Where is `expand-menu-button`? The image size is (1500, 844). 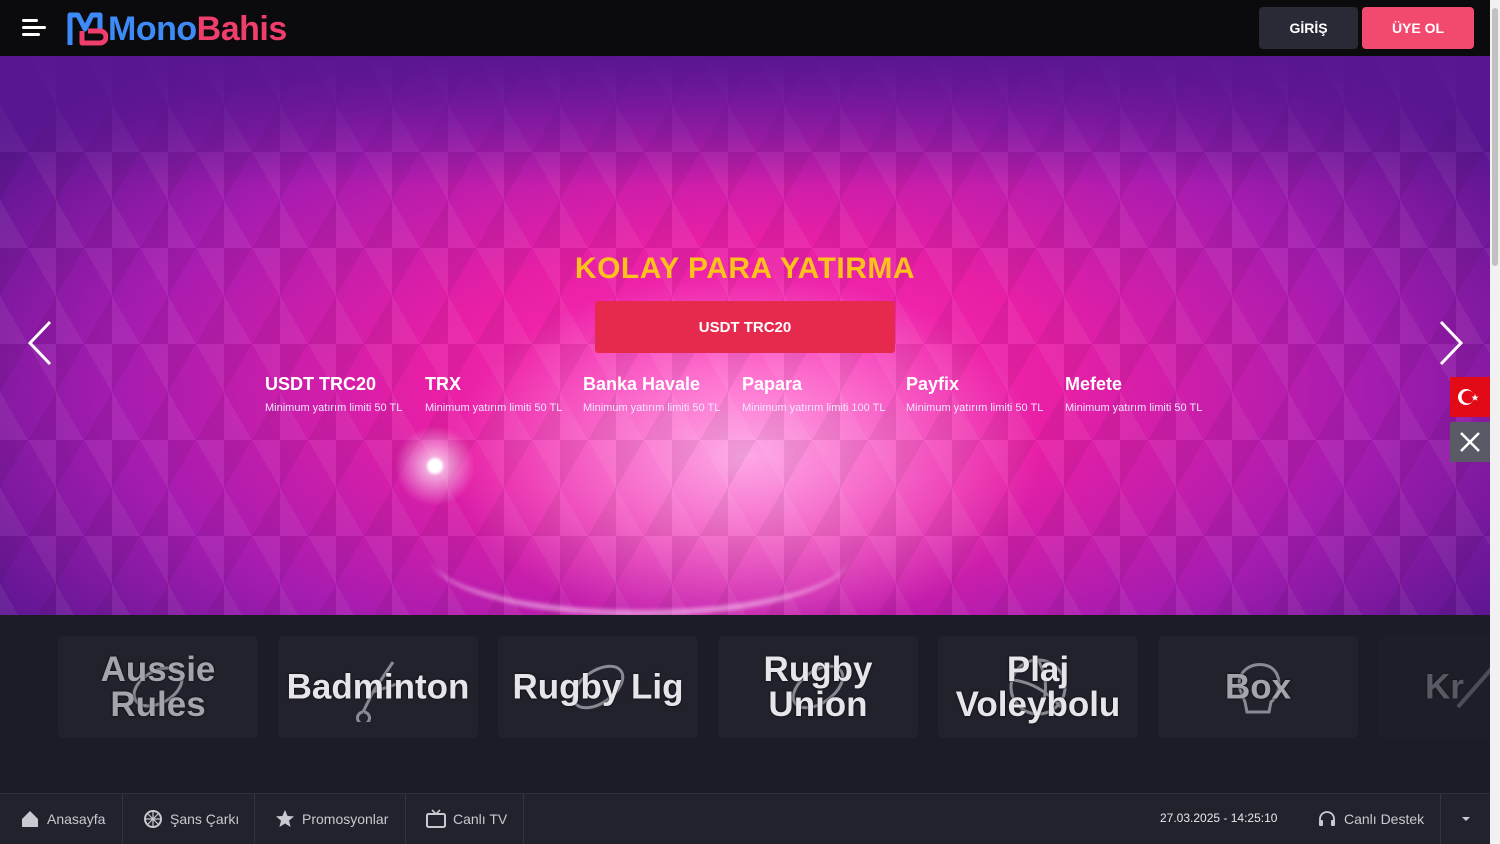 expand-menu-button is located at coordinates (1465, 819).